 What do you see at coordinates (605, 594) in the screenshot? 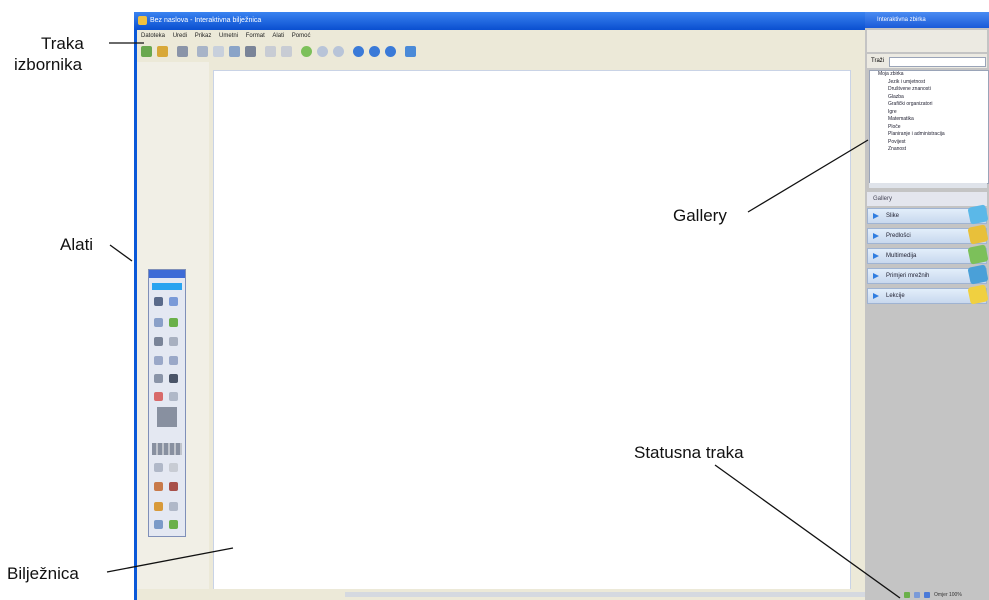
I see `status-bar-scroll` at bounding box center [605, 594].